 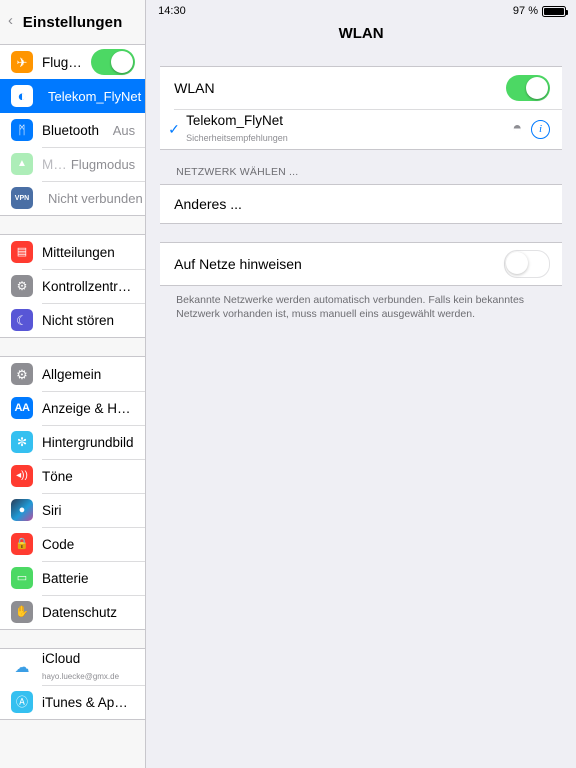 I want to click on battery-percent-label: 97 %, so click(x=525, y=11).